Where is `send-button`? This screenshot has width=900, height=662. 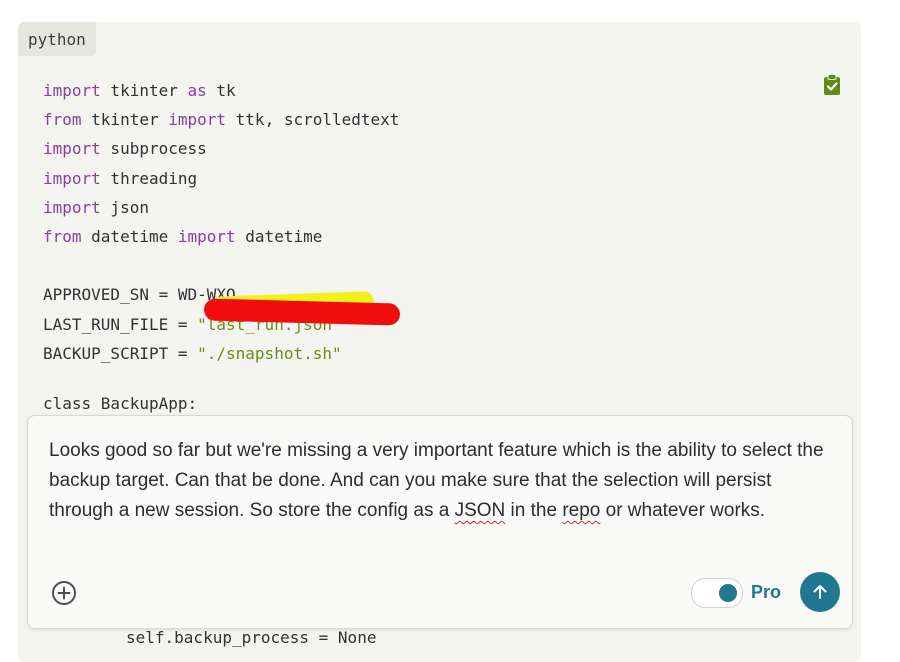 send-button is located at coordinates (820, 592).